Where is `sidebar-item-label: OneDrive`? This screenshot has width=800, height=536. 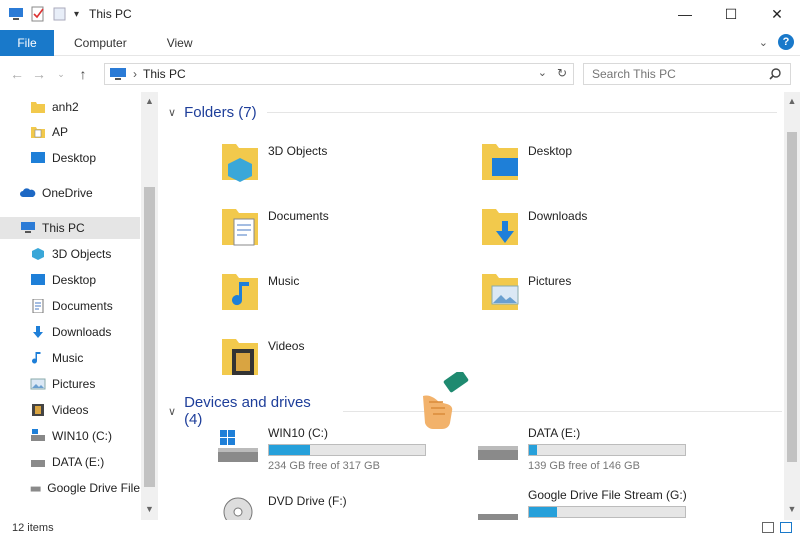
sidebar-item-label: OneDrive is located at coordinates (67, 193).